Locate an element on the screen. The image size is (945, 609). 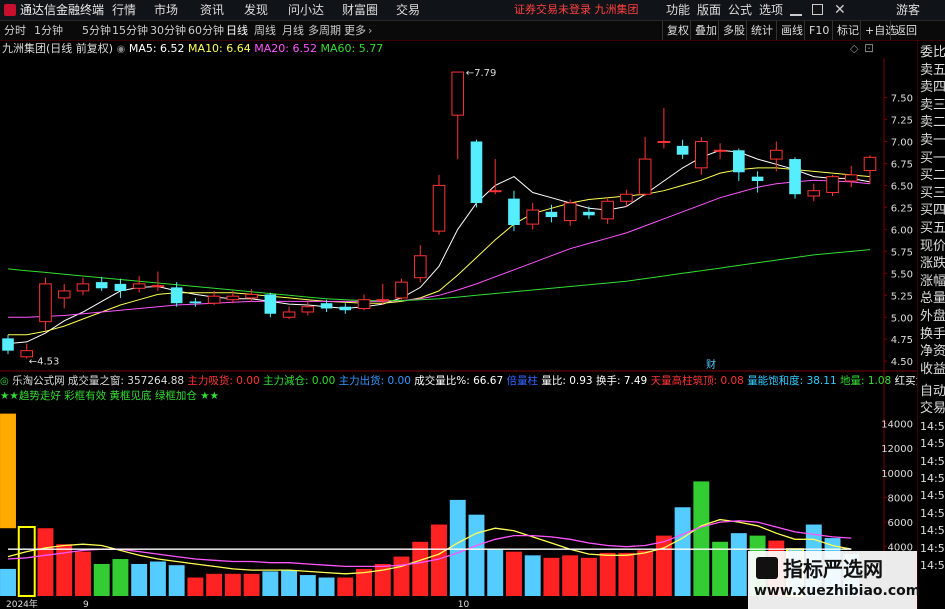
ma-line-ma60 is located at coordinates (439, 275).